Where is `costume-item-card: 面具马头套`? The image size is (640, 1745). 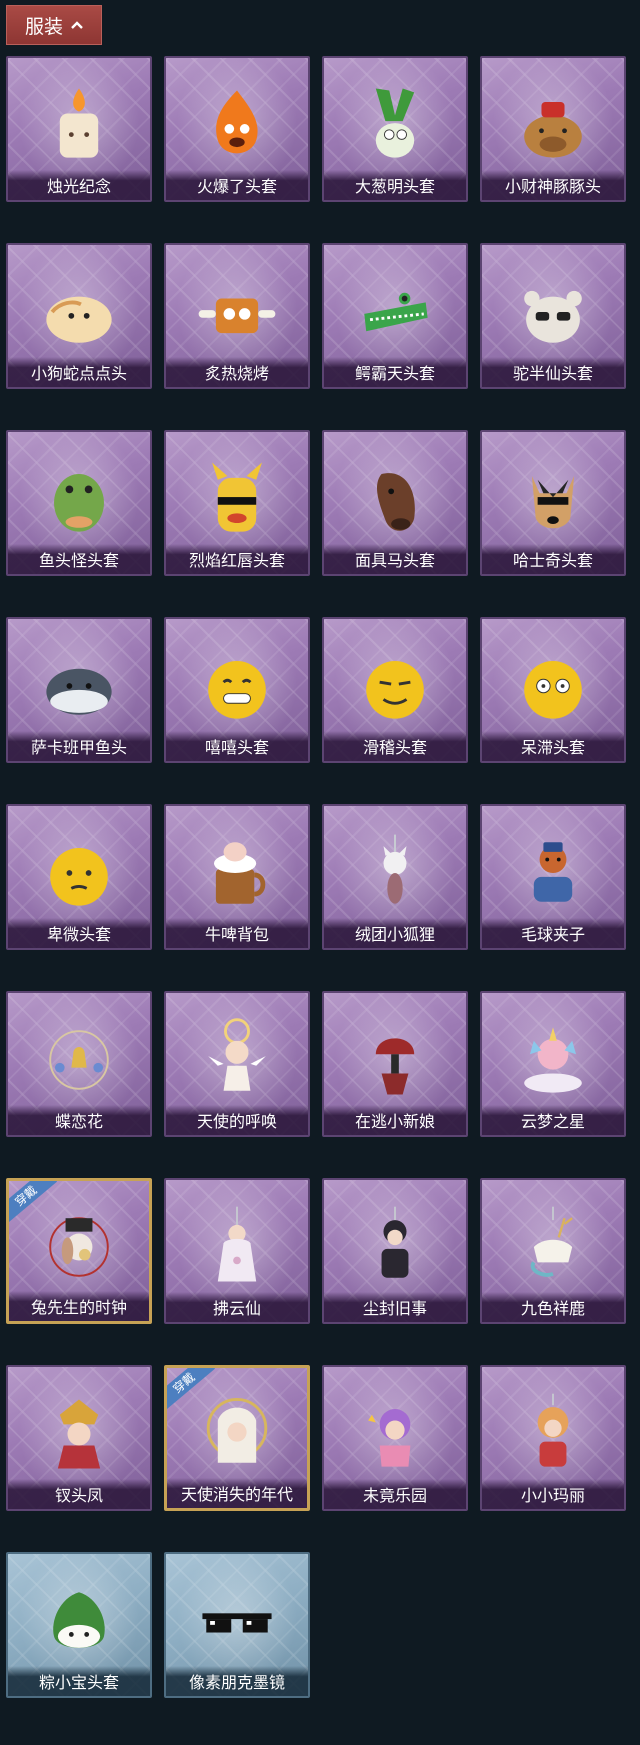
costume-item-card: 面具马头套 is located at coordinates (395, 503).